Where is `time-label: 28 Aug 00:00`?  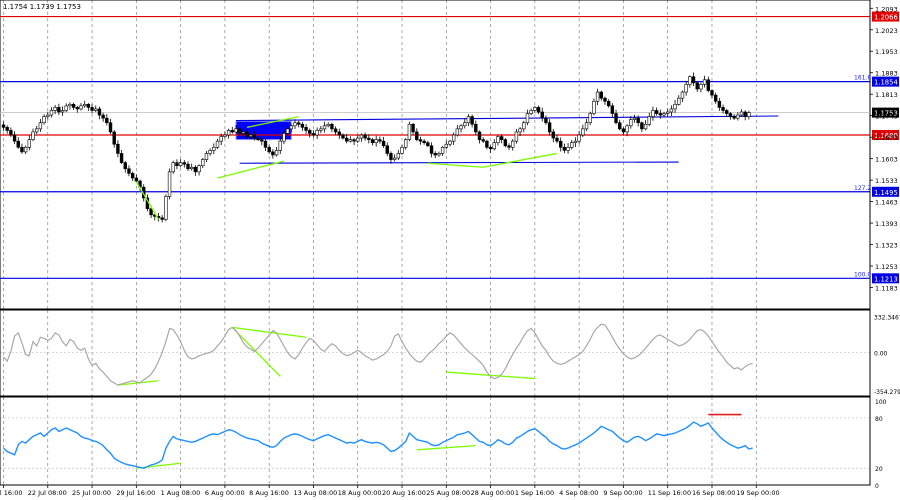 time-label: 28 Aug 00:00 is located at coordinates (493, 493).